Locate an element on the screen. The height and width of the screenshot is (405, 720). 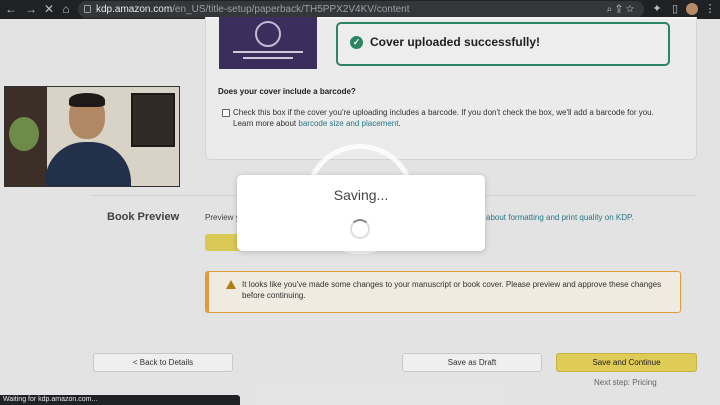
plant-icon is located at coordinates (24, 134).